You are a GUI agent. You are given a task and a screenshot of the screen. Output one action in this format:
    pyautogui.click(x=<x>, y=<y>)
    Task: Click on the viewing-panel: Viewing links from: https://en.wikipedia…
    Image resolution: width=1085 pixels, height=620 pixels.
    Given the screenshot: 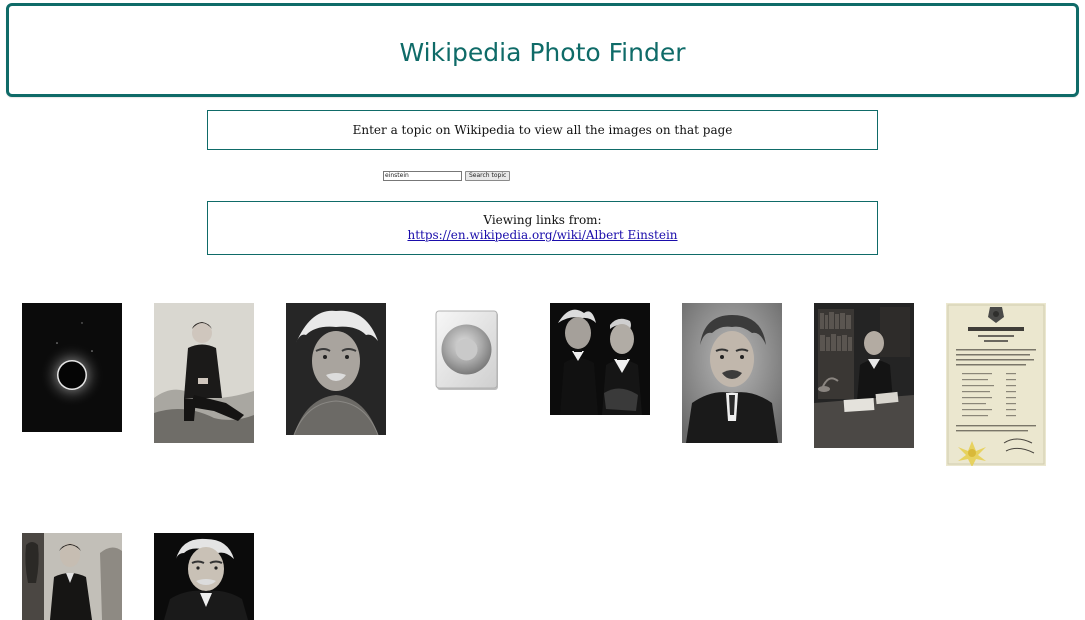 What is the action you would take?
    pyautogui.click(x=542, y=228)
    